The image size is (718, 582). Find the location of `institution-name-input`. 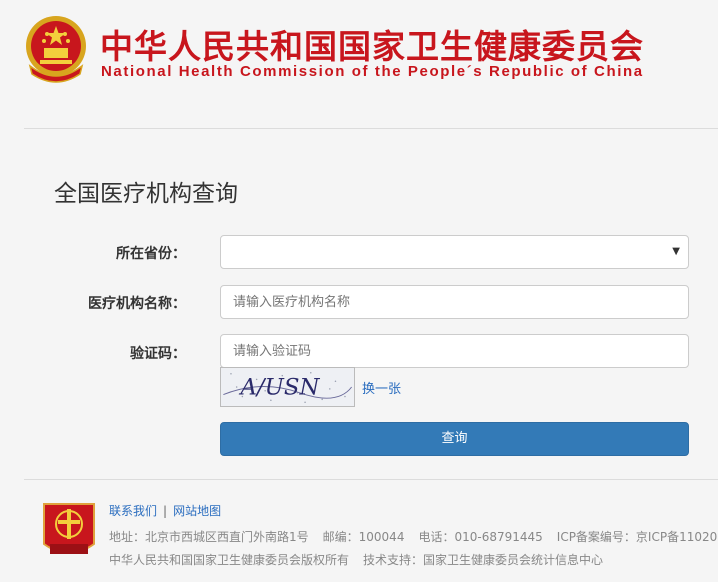

institution-name-input is located at coordinates (454, 302).